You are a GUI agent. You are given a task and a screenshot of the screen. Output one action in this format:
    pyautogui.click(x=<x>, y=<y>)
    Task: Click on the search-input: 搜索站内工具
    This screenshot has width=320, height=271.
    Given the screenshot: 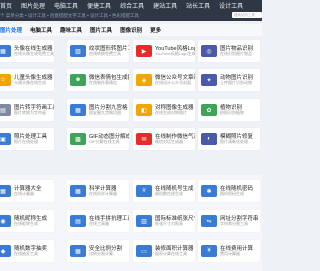 What is the action you would take?
    pyautogui.click(x=247, y=15)
    